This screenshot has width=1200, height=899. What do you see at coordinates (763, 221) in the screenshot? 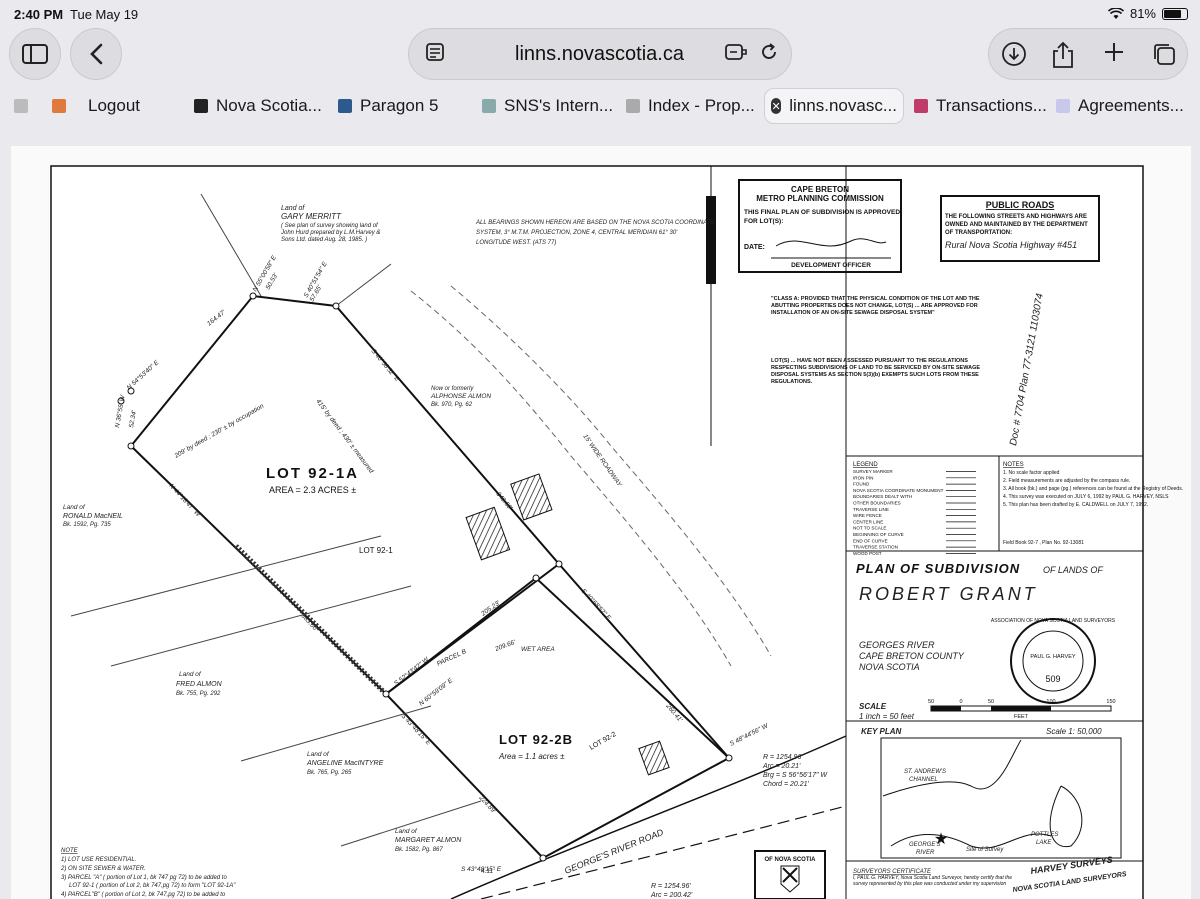
I see `approval-line: FOR LOT(S):` at bounding box center [763, 221].